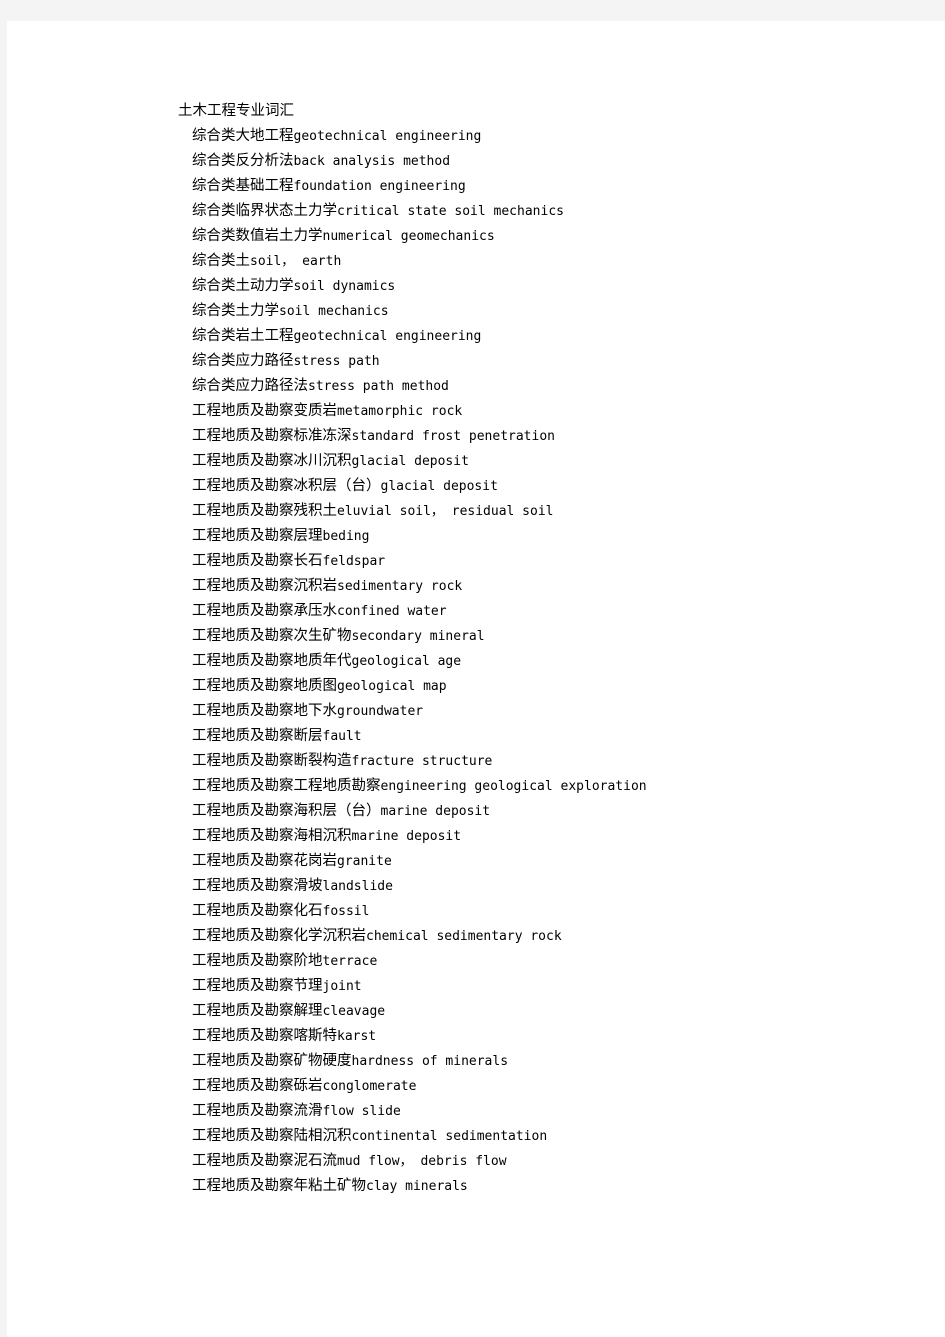 The height and width of the screenshot is (1337, 945). I want to click on entry-chinese-term: 工程地质及勘察解理, so click(257, 1011).